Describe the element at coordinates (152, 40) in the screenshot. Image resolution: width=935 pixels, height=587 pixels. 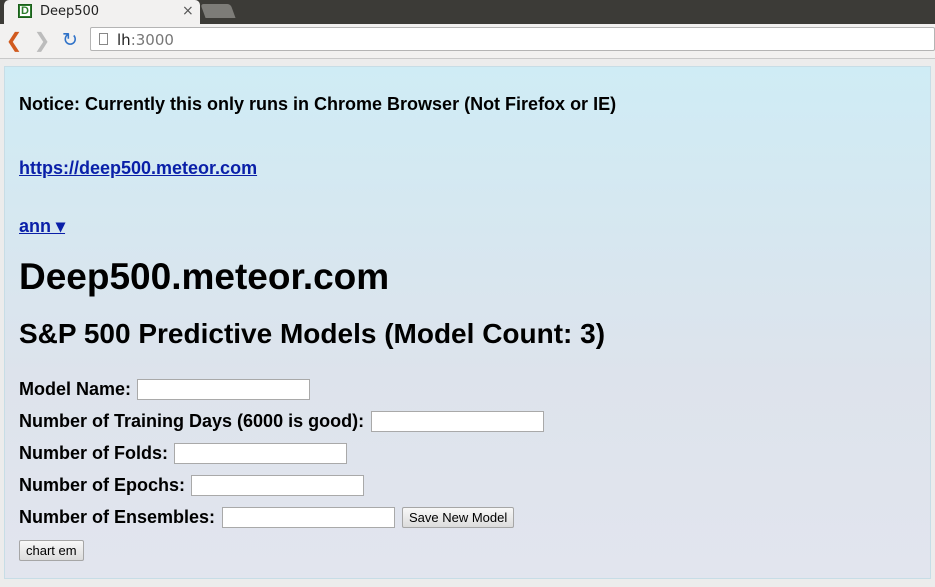
I see `url-port: :3000` at that location.